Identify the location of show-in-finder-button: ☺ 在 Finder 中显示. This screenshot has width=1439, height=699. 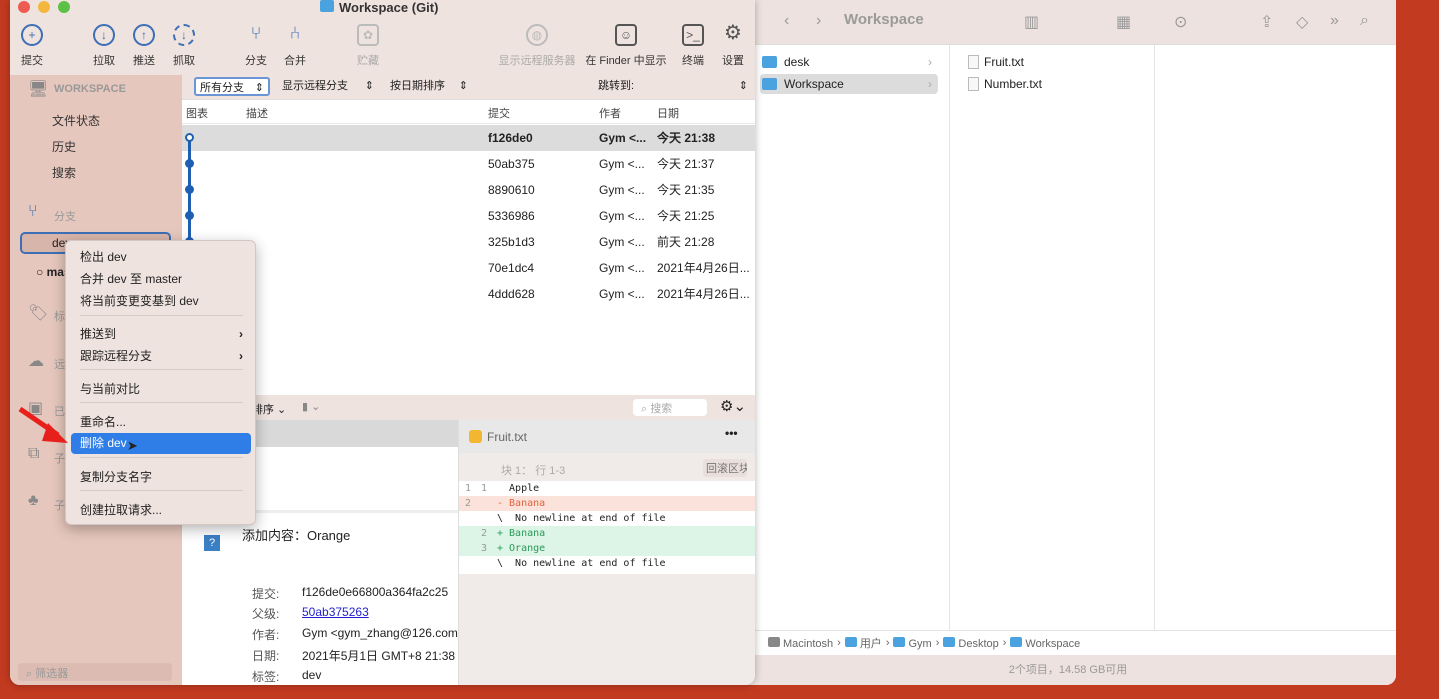
(626, 46).